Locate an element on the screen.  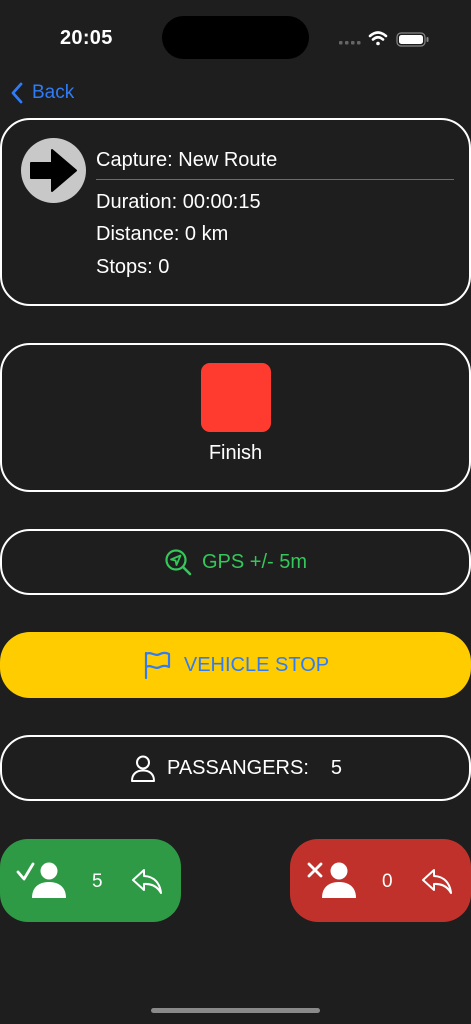
boarding-count: 5 is located at coordinates (97, 881).